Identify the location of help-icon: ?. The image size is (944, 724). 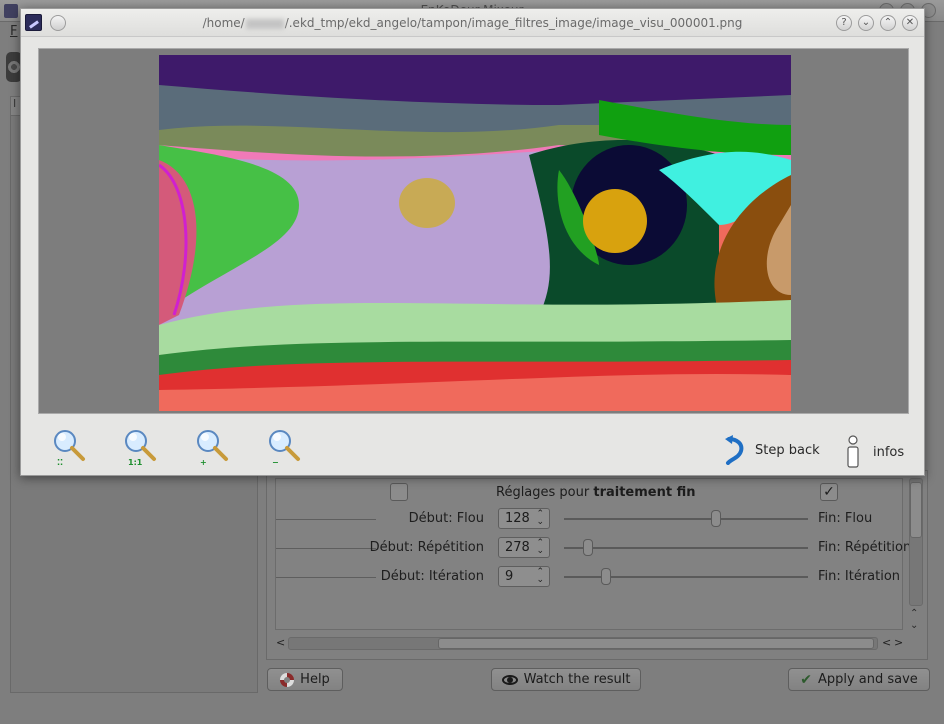
(844, 23).